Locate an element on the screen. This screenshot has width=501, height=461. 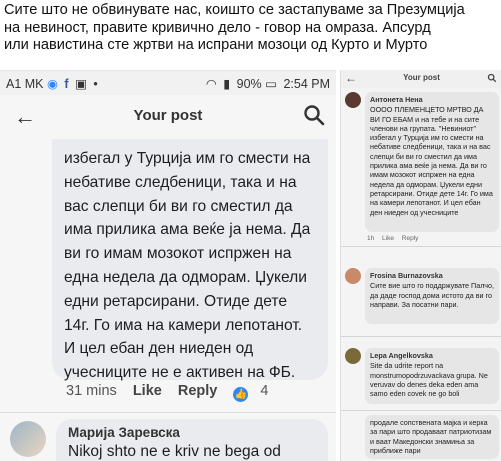
comment-author: Lepa Angelkovska is located at coordinates (432, 355).